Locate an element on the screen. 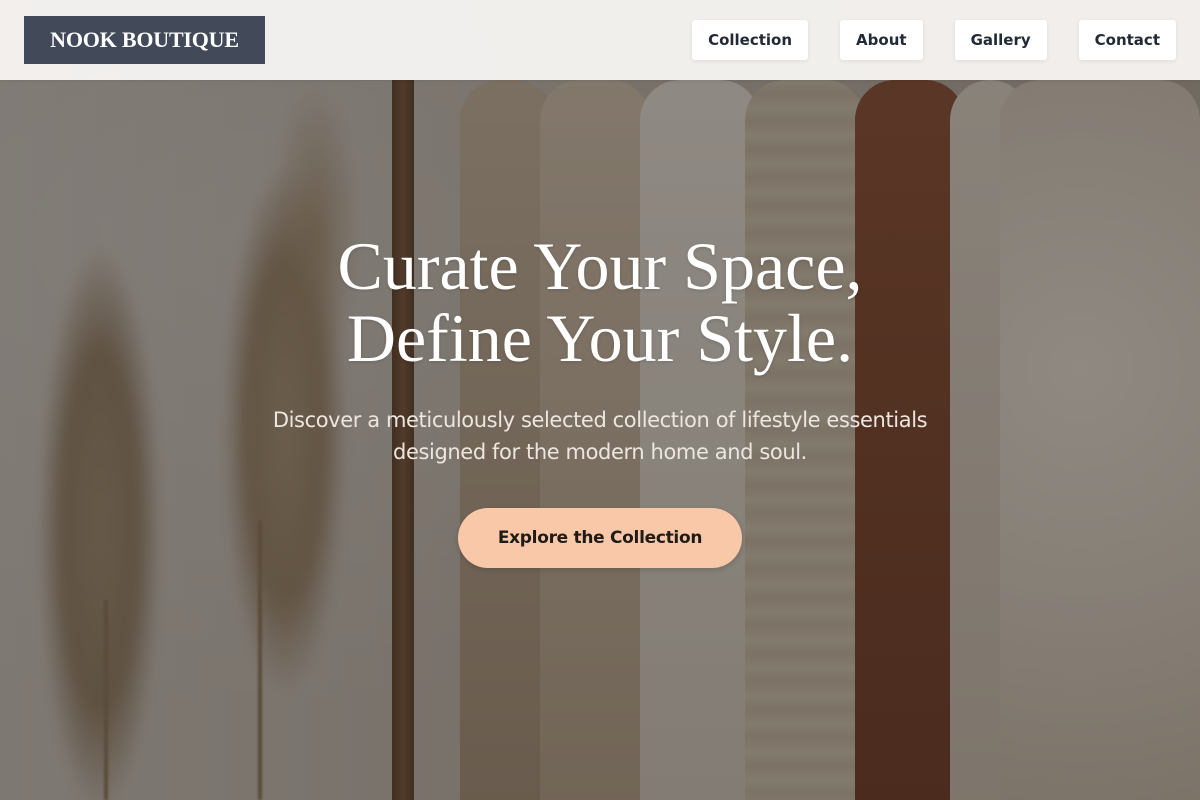 Image resolution: width=1200 pixels, height=800 pixels. main-nav: Collection About Gallery Contact is located at coordinates (934, 40).